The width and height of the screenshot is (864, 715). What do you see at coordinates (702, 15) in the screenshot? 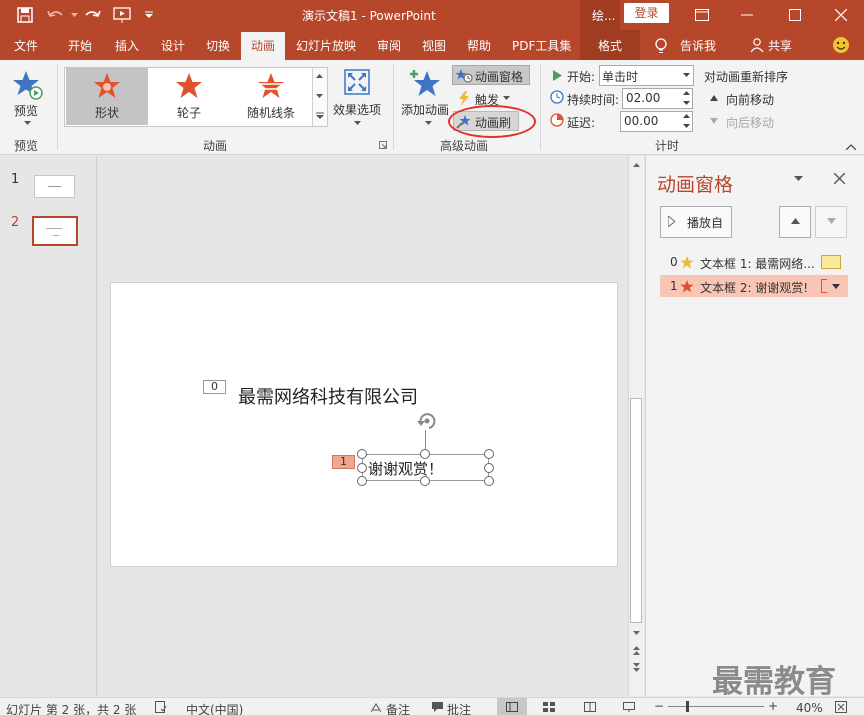
I see `ribbon-display-options-icon` at bounding box center [702, 15].